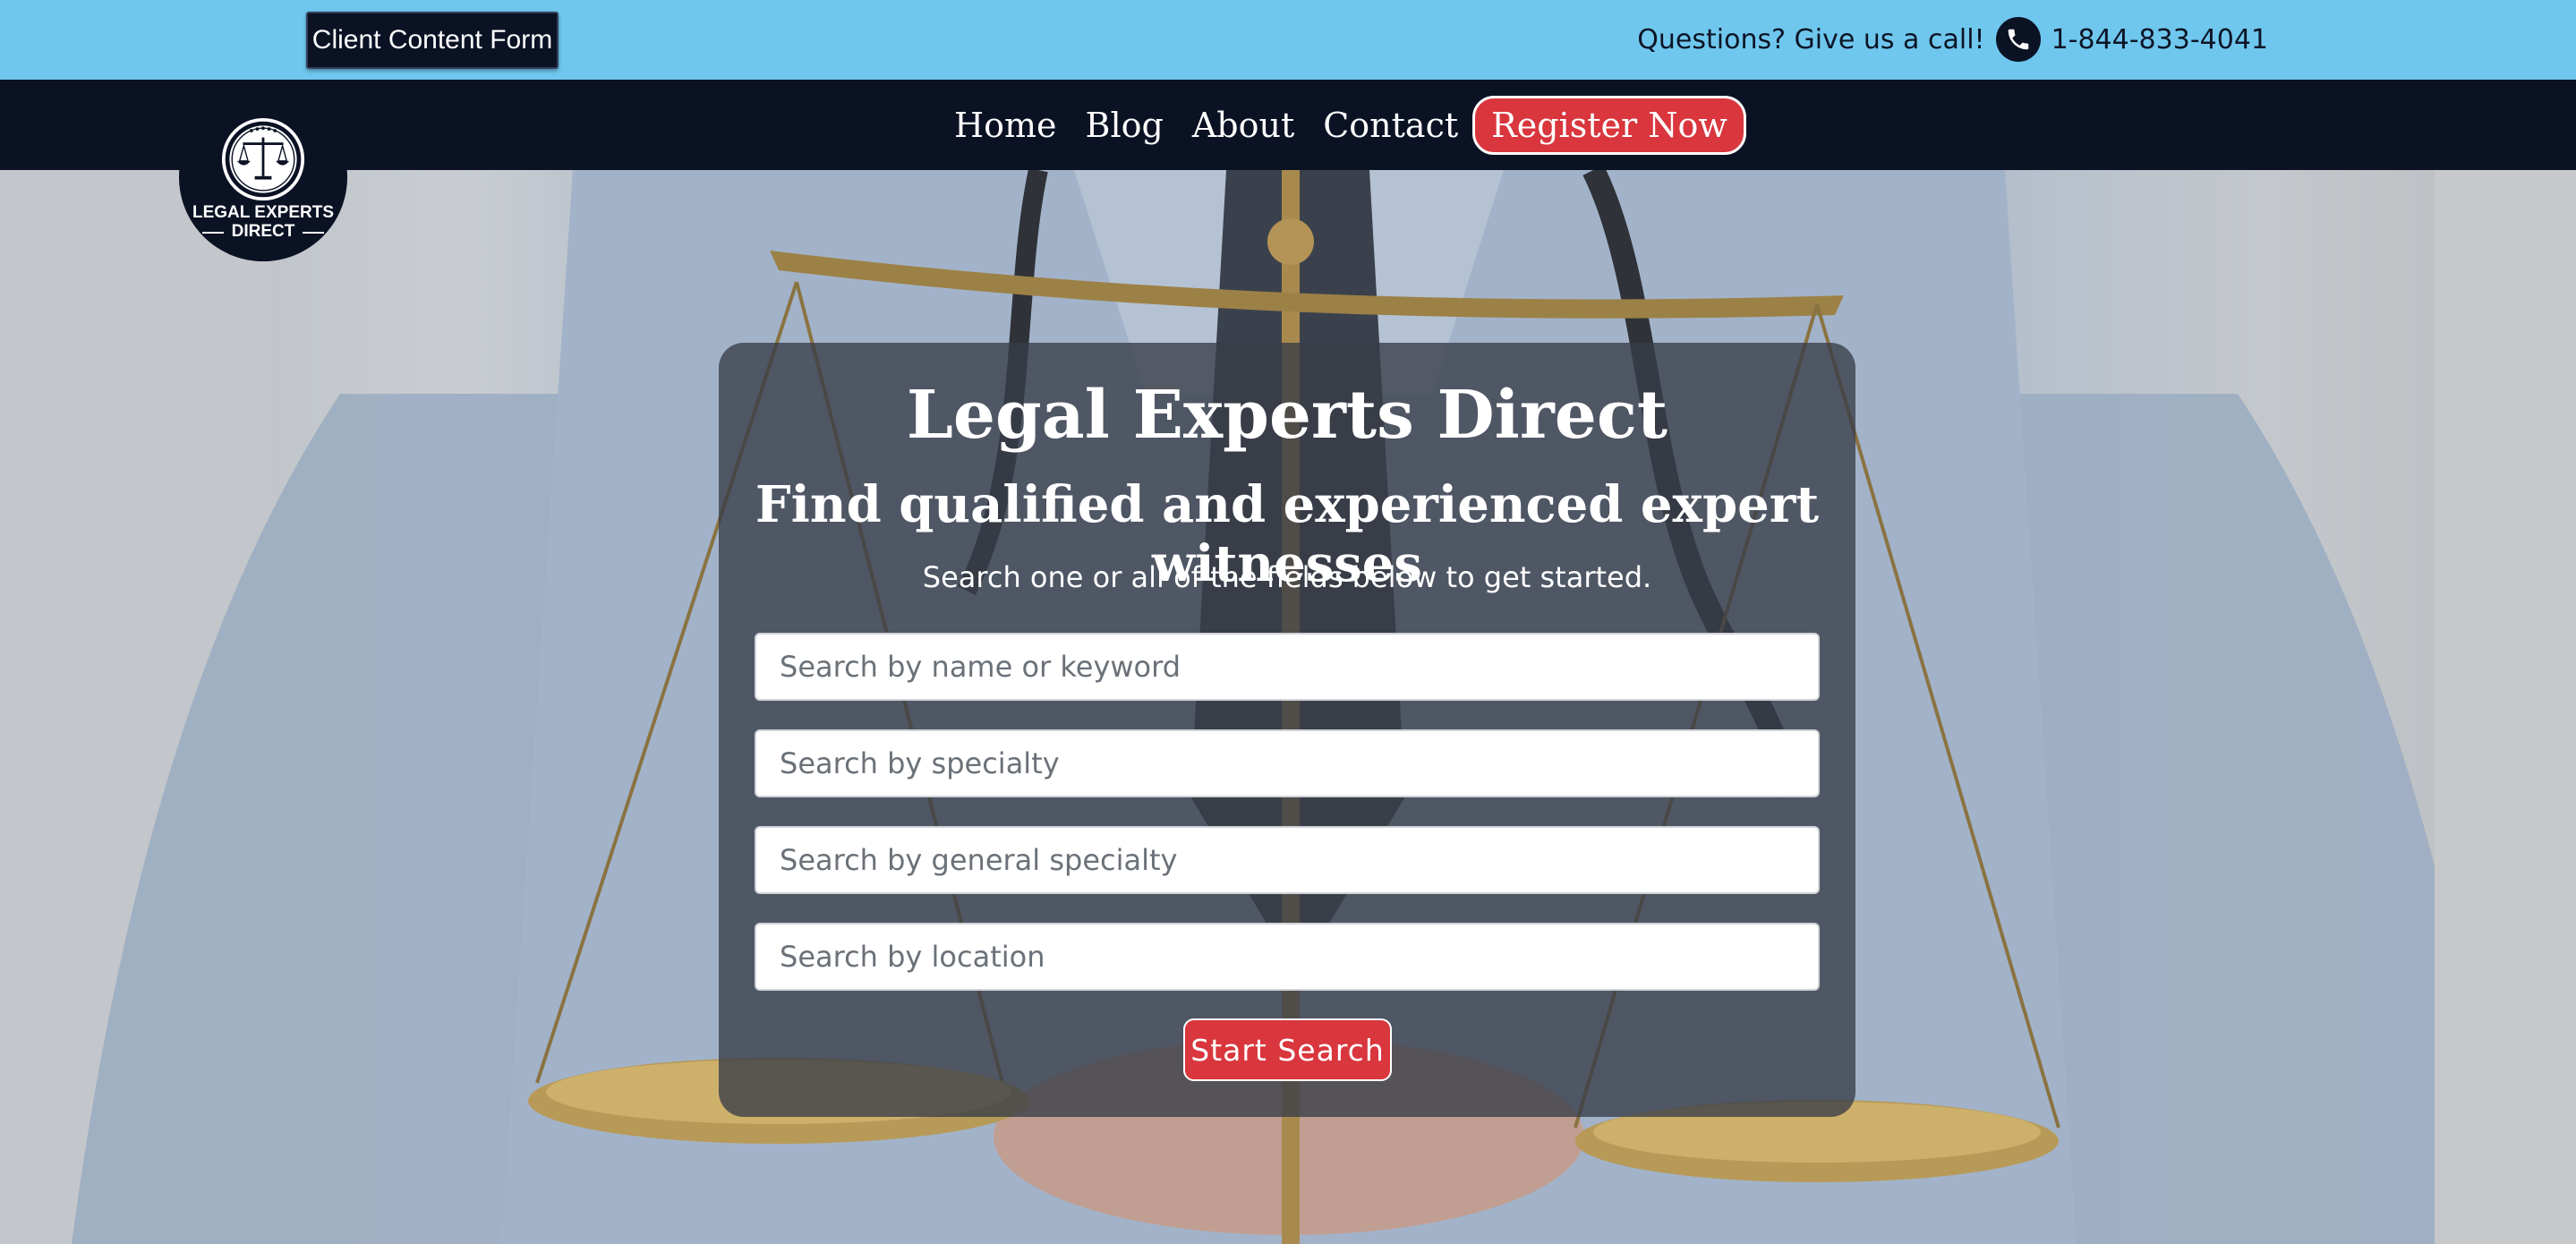  Describe the element at coordinates (1287, 860) in the screenshot. I see `general-specialty-search-input` at that location.